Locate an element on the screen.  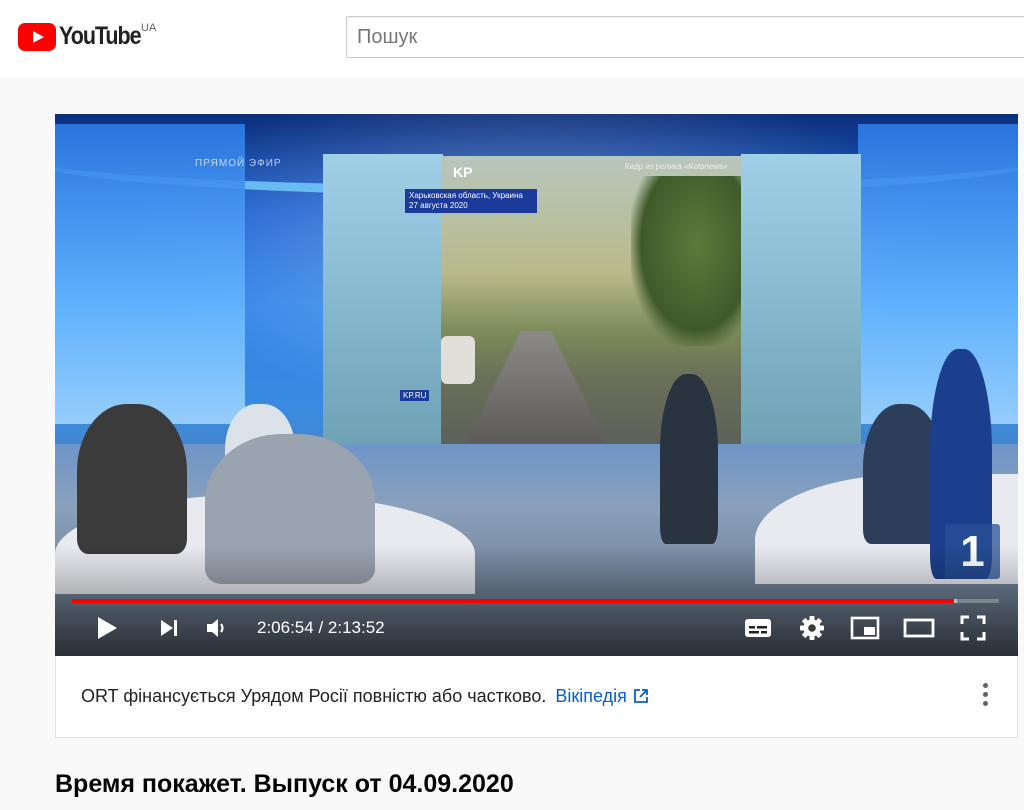
subtitles-icon is located at coordinates (758, 628).